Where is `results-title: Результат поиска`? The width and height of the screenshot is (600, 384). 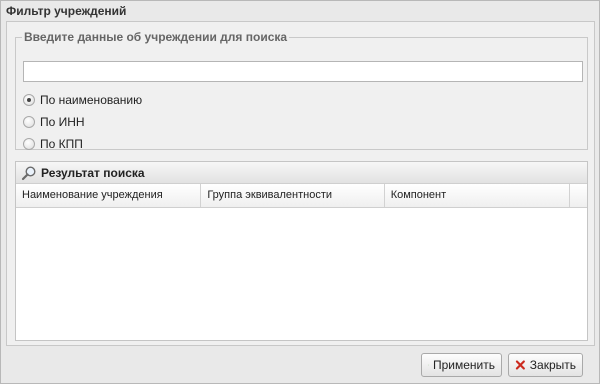
results-title: Результат поиска is located at coordinates (93, 172).